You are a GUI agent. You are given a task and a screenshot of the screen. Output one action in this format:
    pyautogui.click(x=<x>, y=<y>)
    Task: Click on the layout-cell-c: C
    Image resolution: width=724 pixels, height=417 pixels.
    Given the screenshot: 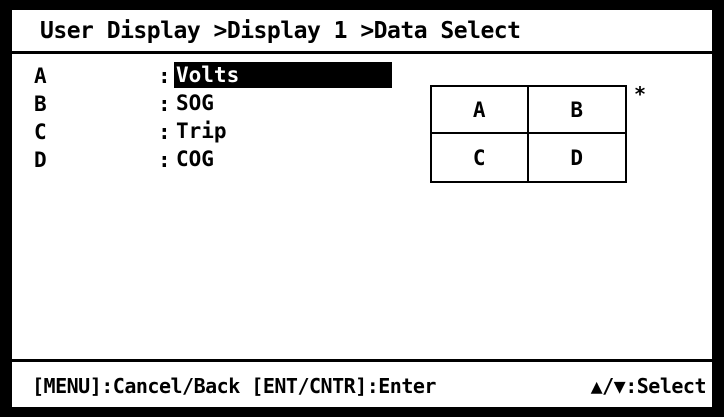 What is the action you would take?
    pyautogui.click(x=480, y=157)
    